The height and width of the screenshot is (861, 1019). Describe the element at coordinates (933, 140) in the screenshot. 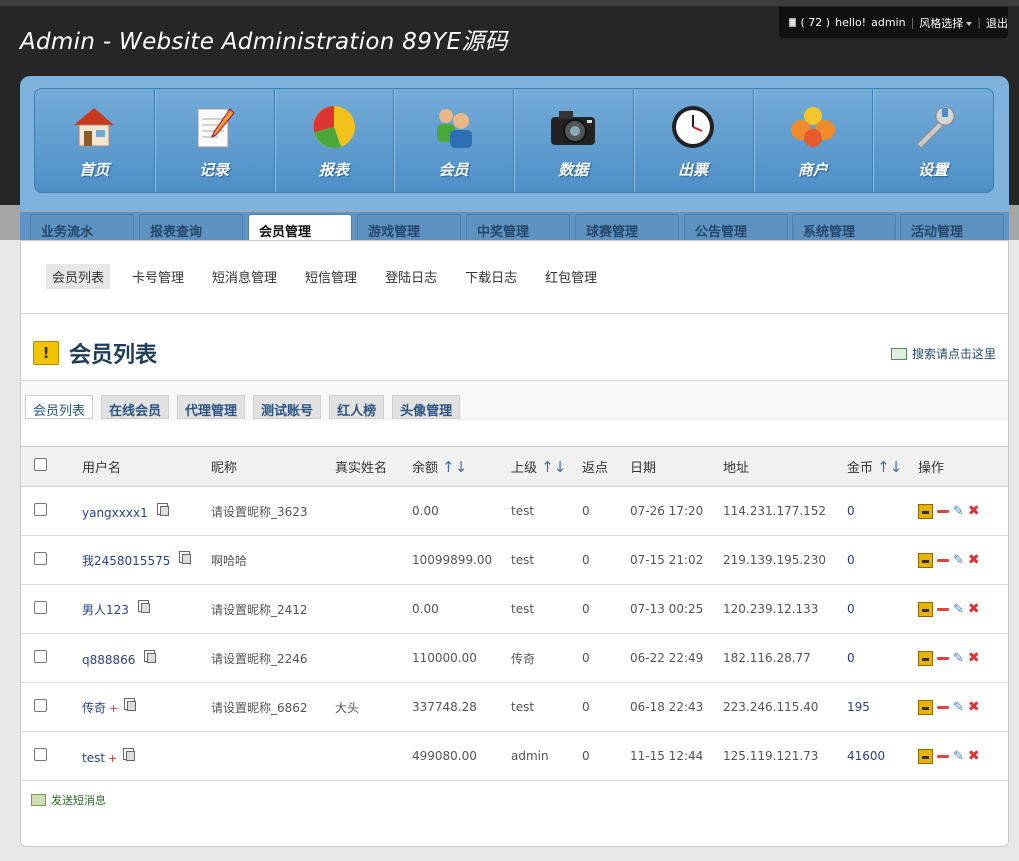

I see `nav-item-settings: 设置` at that location.